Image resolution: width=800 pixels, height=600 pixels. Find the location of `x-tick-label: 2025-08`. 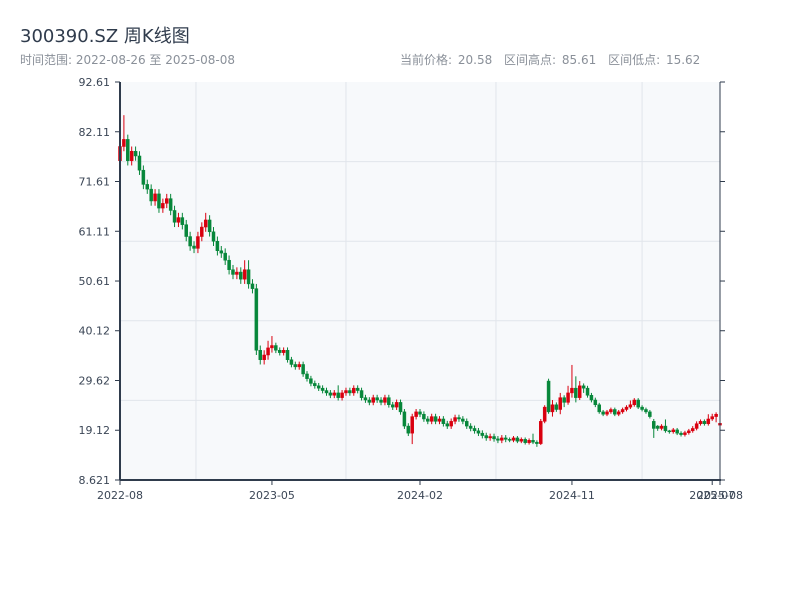

x-tick-label: 2025-08 is located at coordinates (720, 495).